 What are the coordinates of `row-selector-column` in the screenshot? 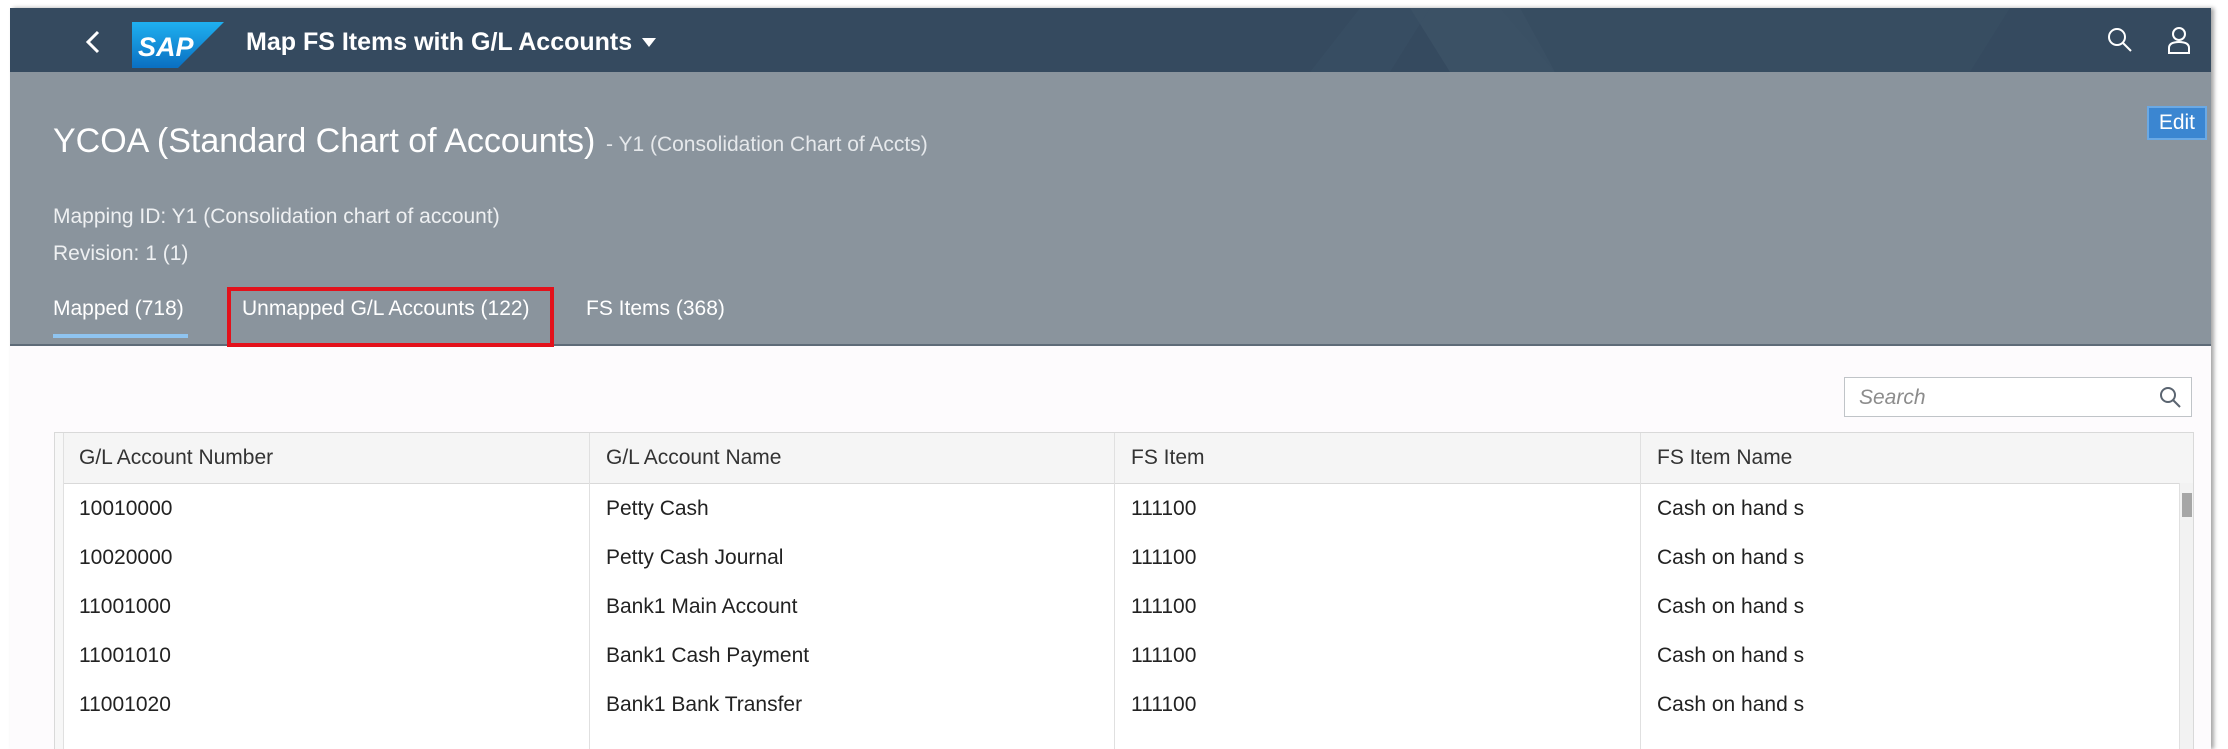 It's located at (59, 591).